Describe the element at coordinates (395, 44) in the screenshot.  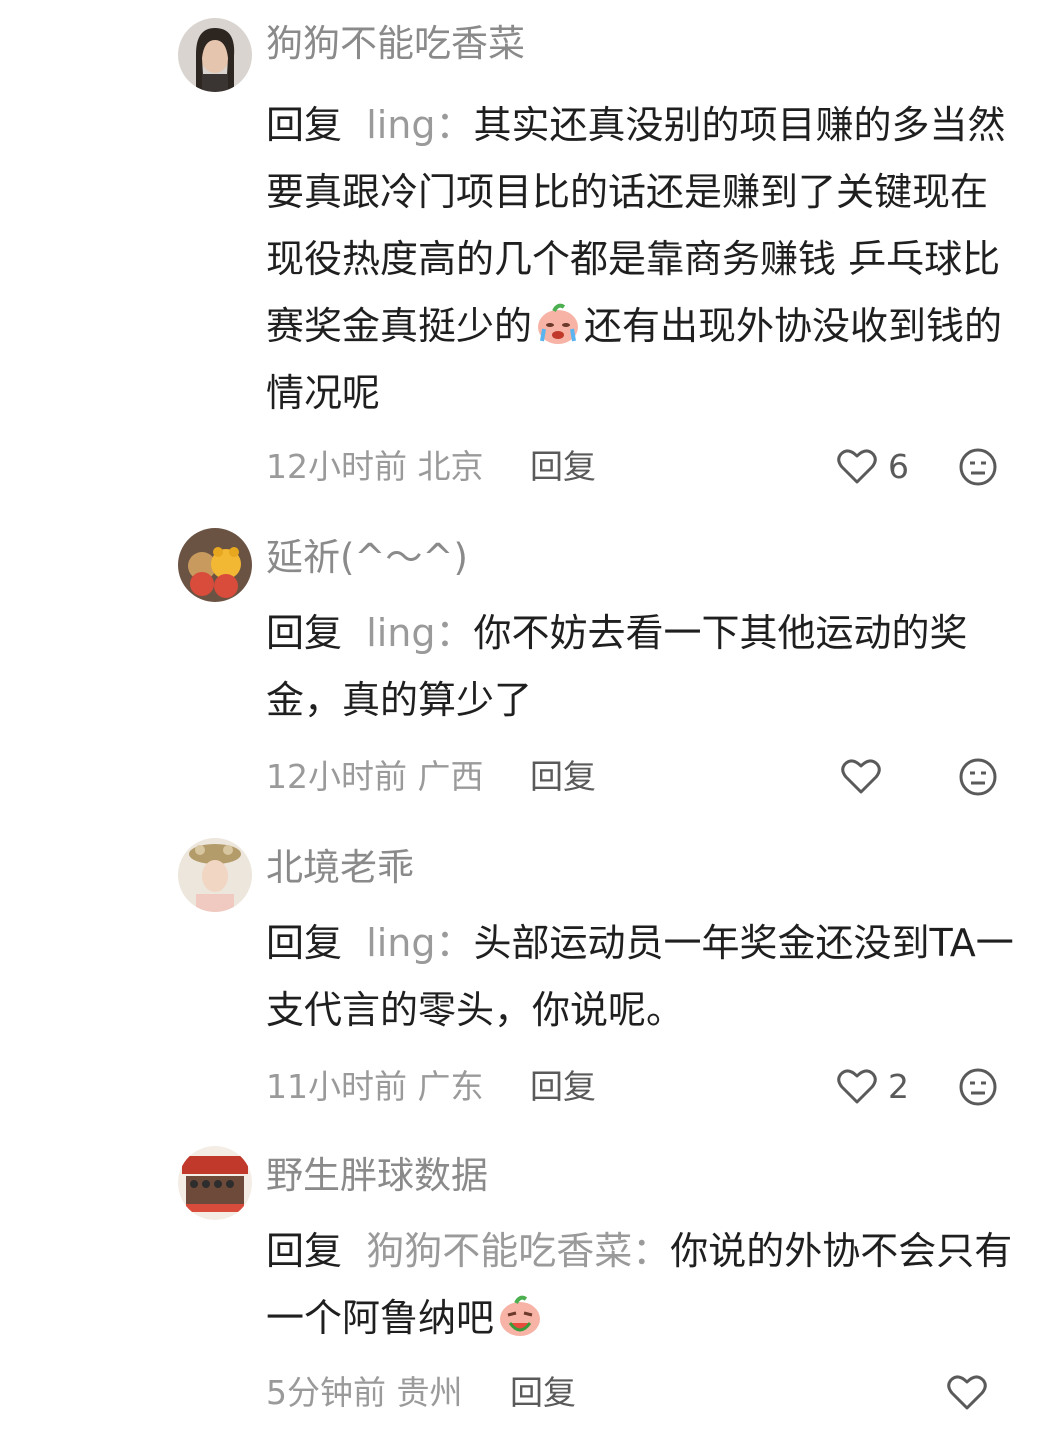
I see `username: 狗狗不能吃香菜` at that location.